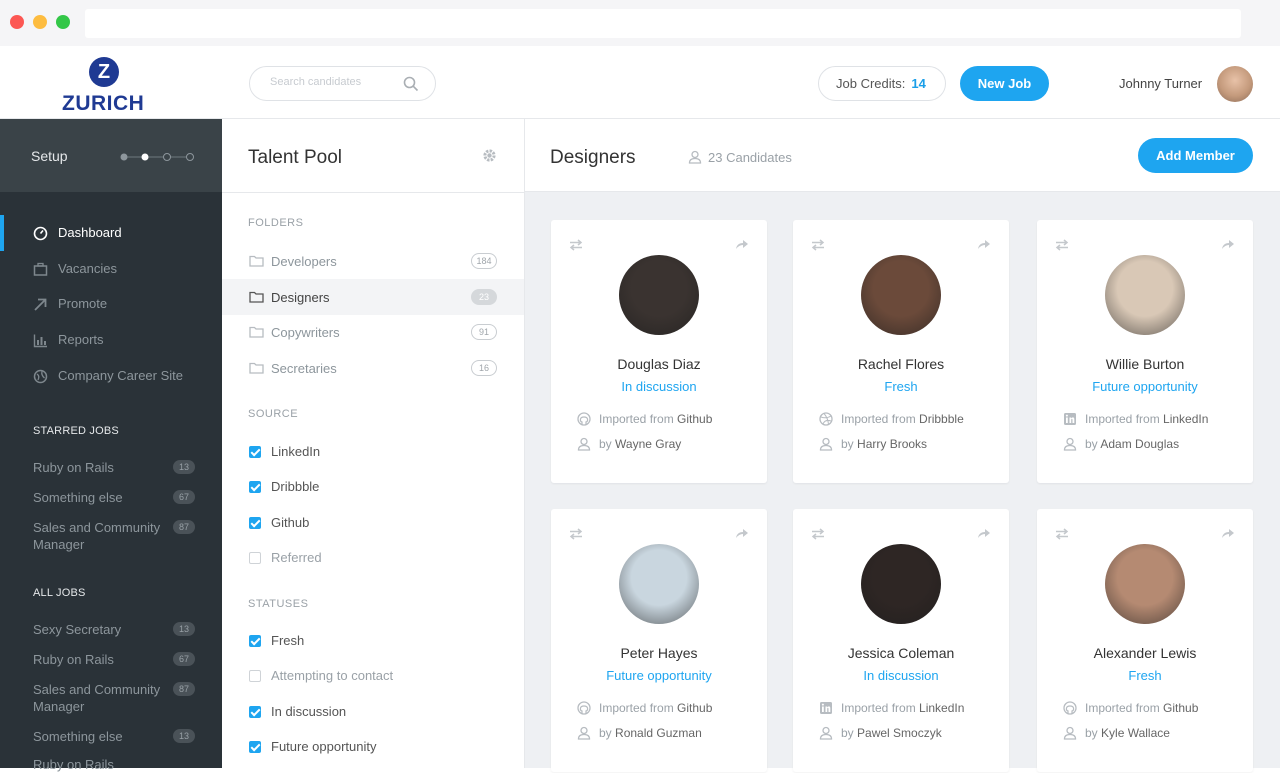  What do you see at coordinates (901, 364) in the screenshot?
I see `candidate-name: Rachel Flores` at bounding box center [901, 364].